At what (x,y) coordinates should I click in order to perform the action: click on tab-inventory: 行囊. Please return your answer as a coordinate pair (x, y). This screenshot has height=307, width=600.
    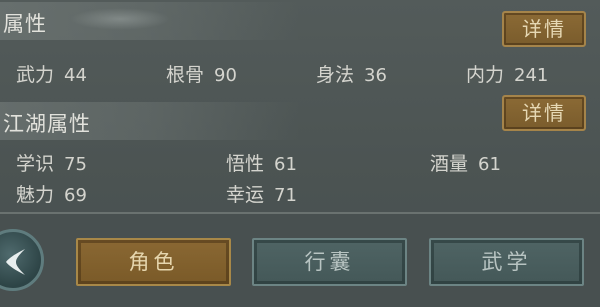
    Looking at the image, I should click on (329, 262).